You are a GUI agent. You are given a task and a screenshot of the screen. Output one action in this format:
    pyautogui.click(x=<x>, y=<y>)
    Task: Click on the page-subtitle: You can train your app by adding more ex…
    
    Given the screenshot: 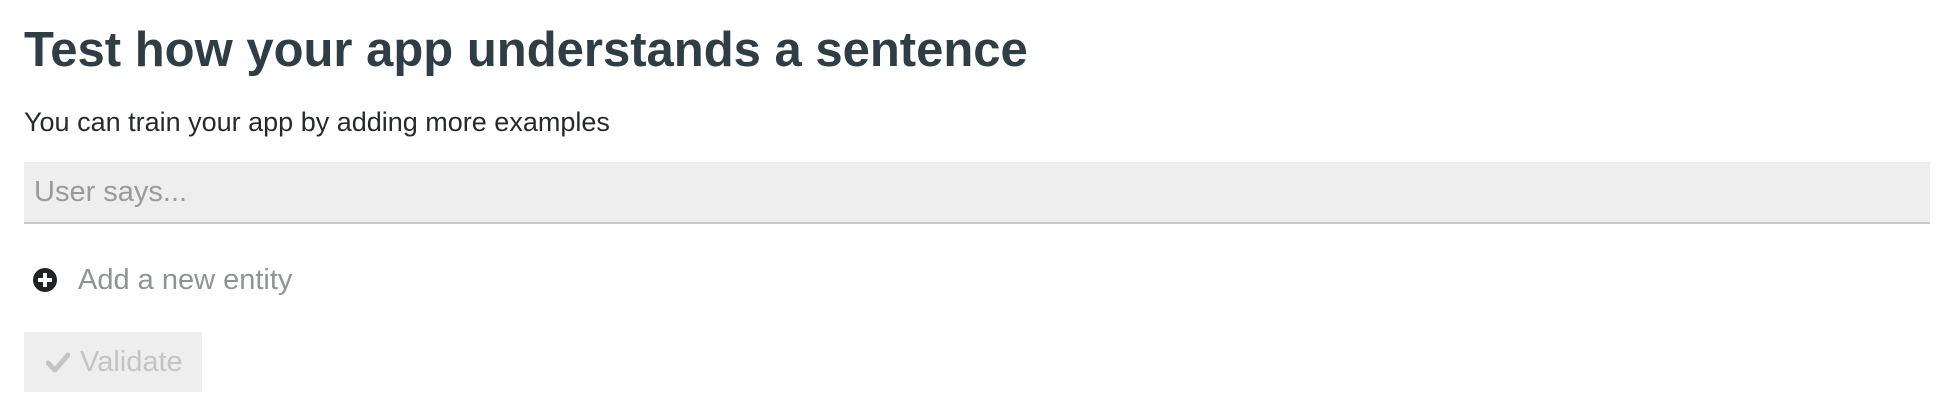 What is the action you would take?
    pyautogui.click(x=317, y=122)
    